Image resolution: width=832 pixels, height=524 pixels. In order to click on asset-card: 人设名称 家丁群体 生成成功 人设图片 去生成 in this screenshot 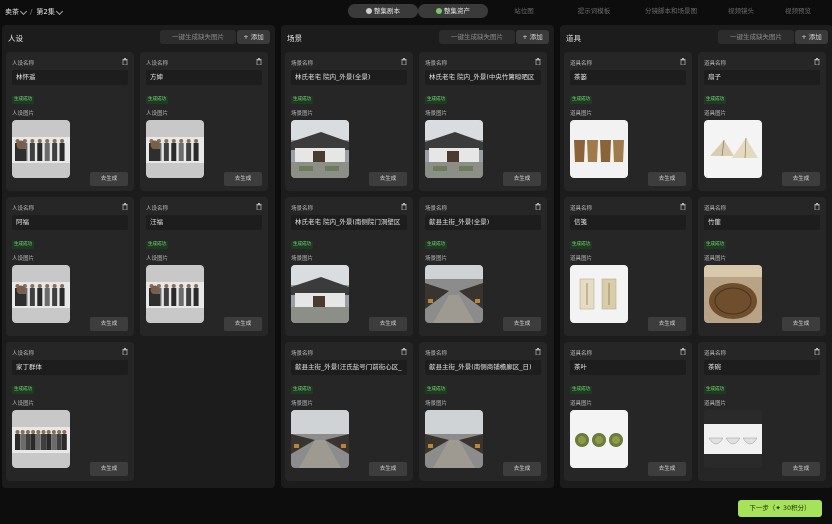, I will do `click(70, 411)`.